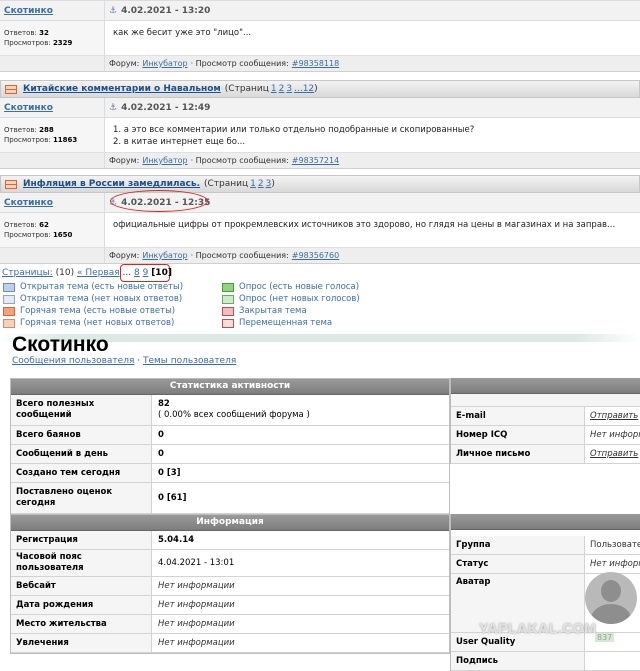  I want to click on quality-badge: 837, so click(605, 637).